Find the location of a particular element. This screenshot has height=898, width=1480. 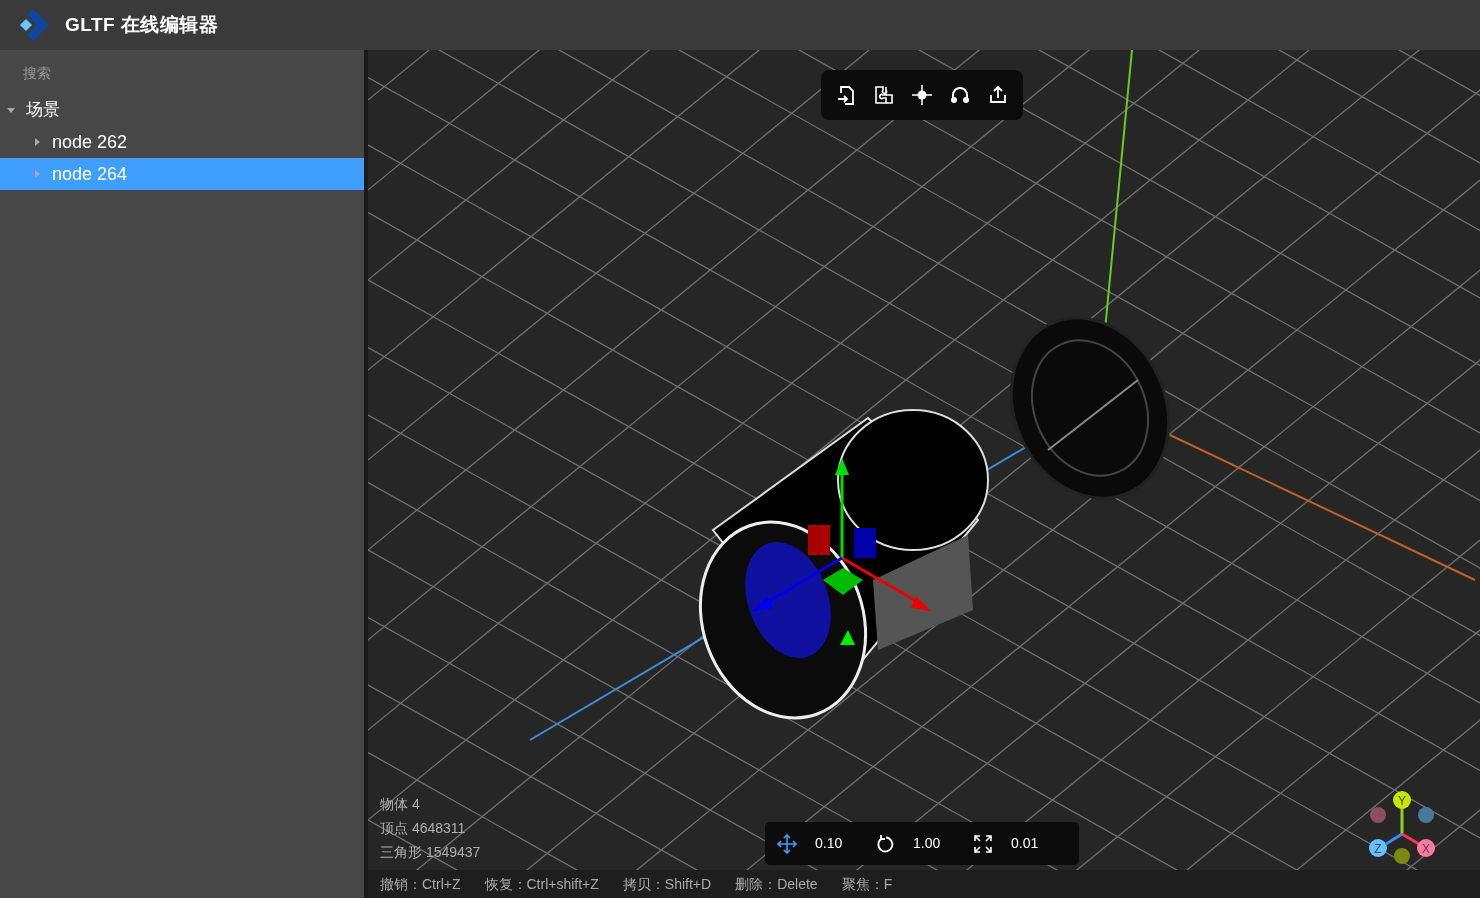

import-icon is located at coordinates (846, 95).